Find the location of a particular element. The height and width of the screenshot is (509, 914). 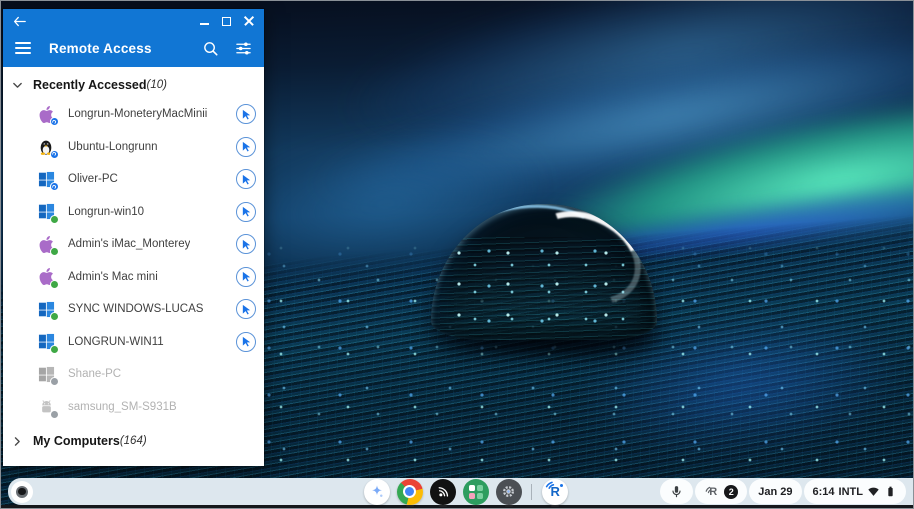

device-label: Longrun-win10 is located at coordinates (106, 211).